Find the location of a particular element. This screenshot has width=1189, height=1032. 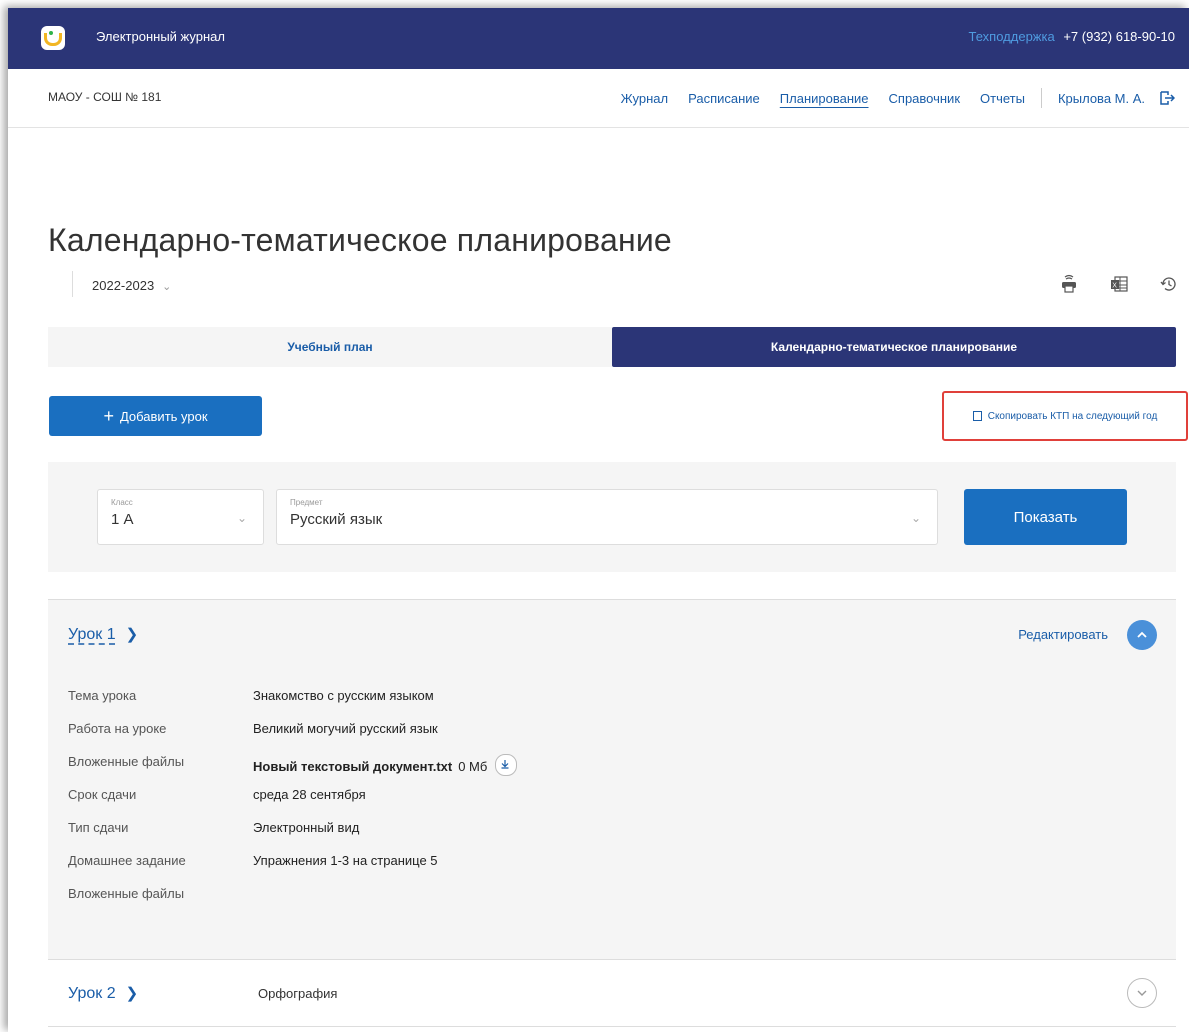

detail-label: Тип сдачи is located at coordinates (98, 827).